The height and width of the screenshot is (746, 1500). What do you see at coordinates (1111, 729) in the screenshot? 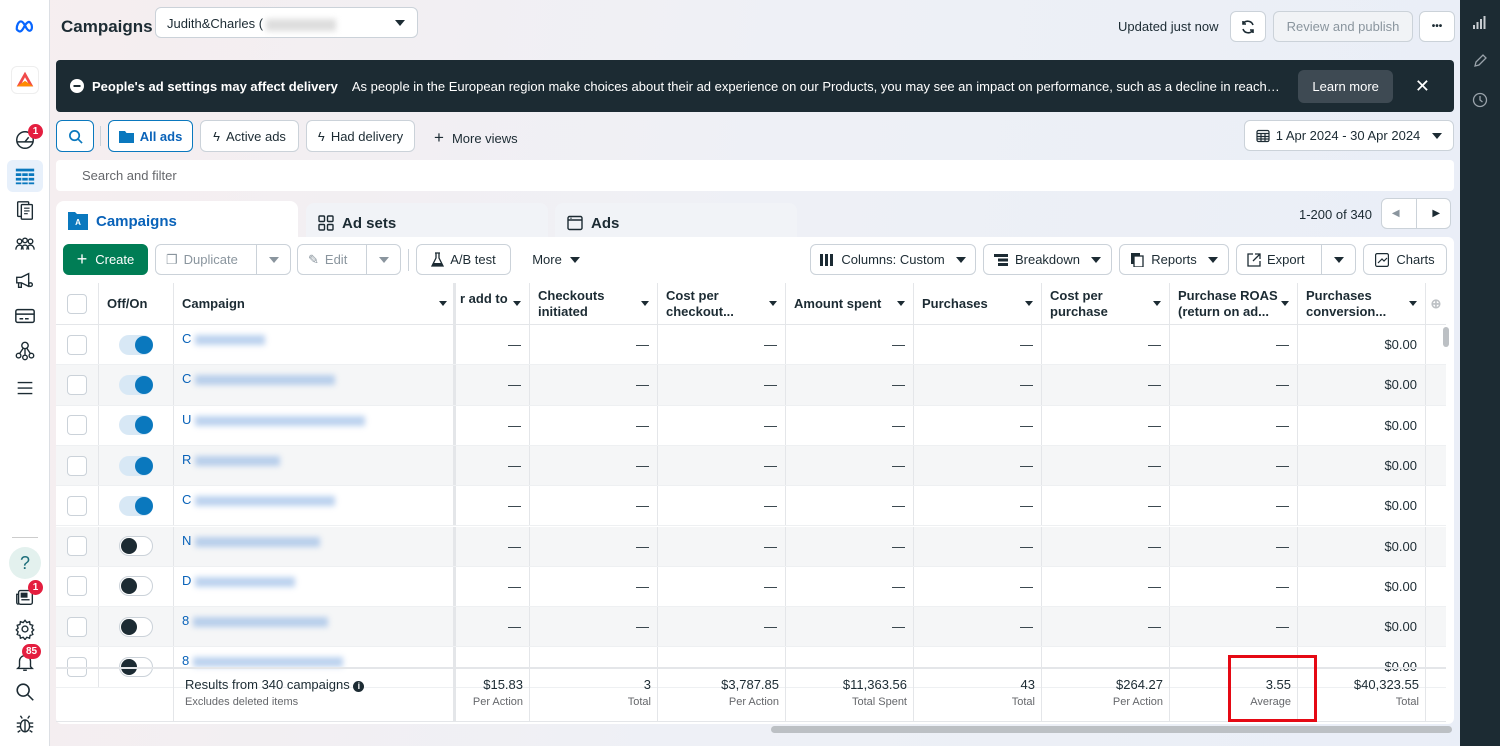
I see `horizontal-scrollbar` at bounding box center [1111, 729].